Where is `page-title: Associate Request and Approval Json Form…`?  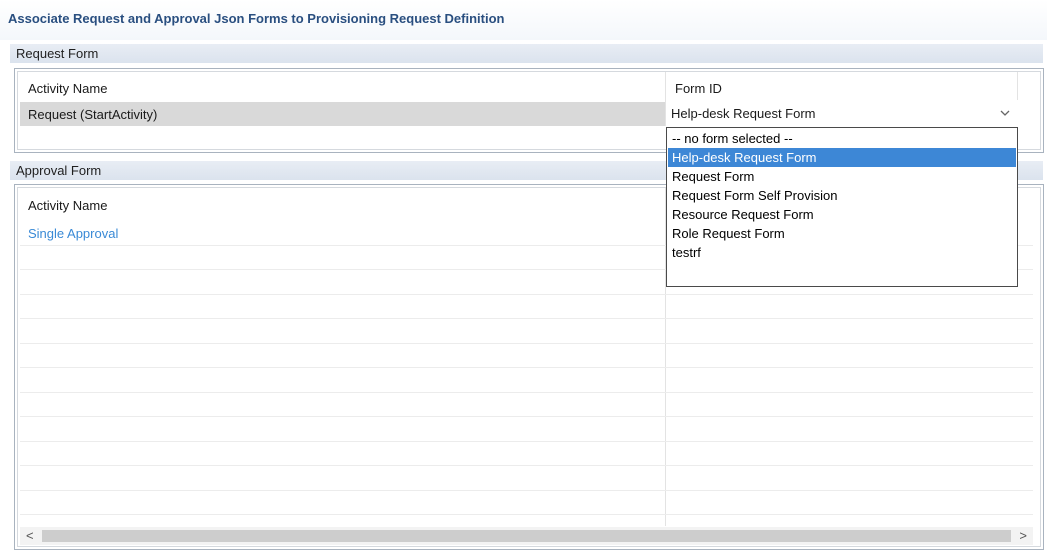
page-title: Associate Request and Approval Json Form… is located at coordinates (256, 18).